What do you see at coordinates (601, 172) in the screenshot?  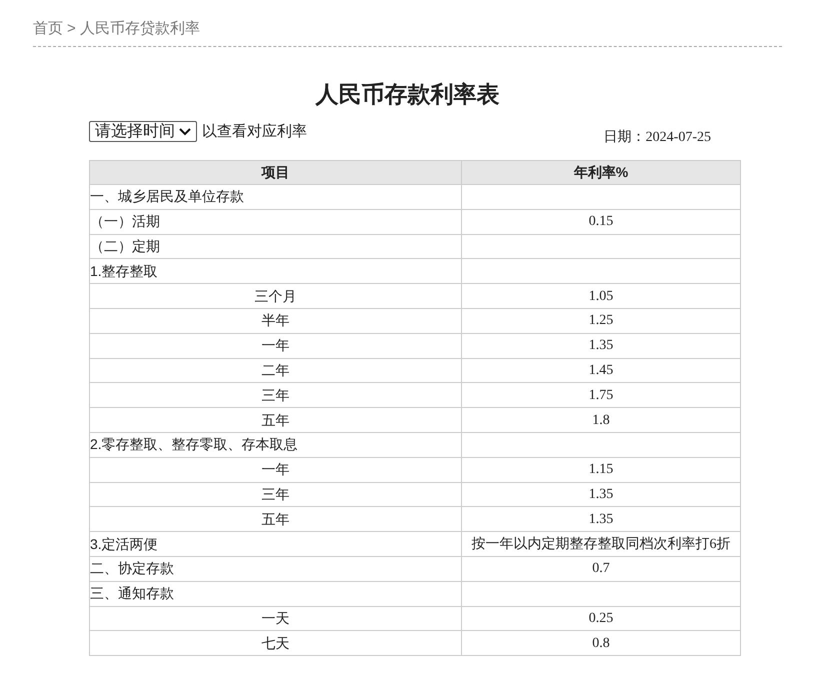 I see `column-header: 年利率%` at bounding box center [601, 172].